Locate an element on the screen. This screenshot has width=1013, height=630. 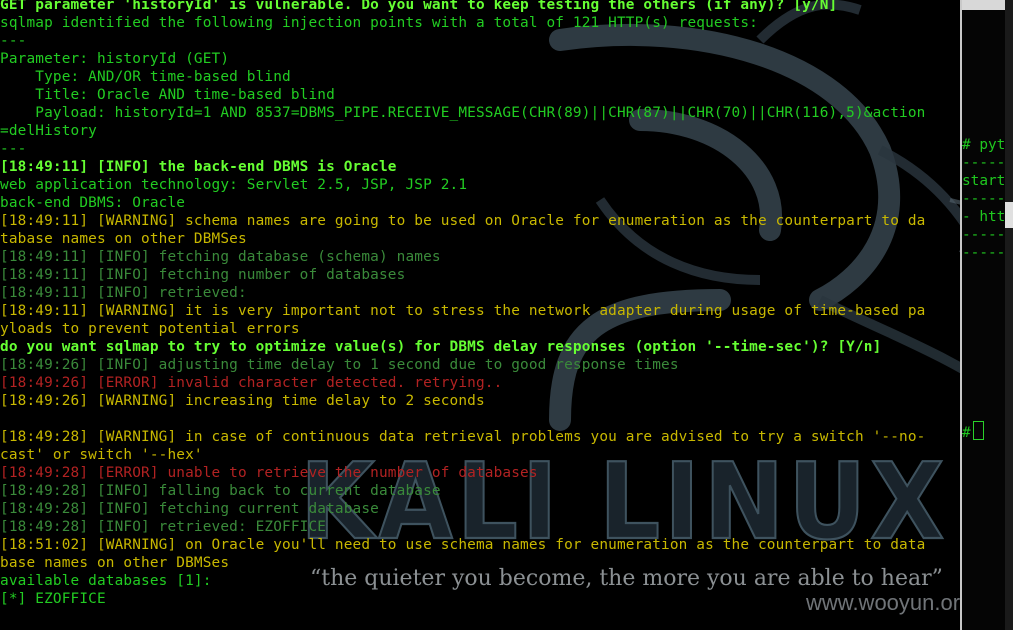
terminal-line: [18:49:11] [INFO] retrieved: is located at coordinates (123, 293).